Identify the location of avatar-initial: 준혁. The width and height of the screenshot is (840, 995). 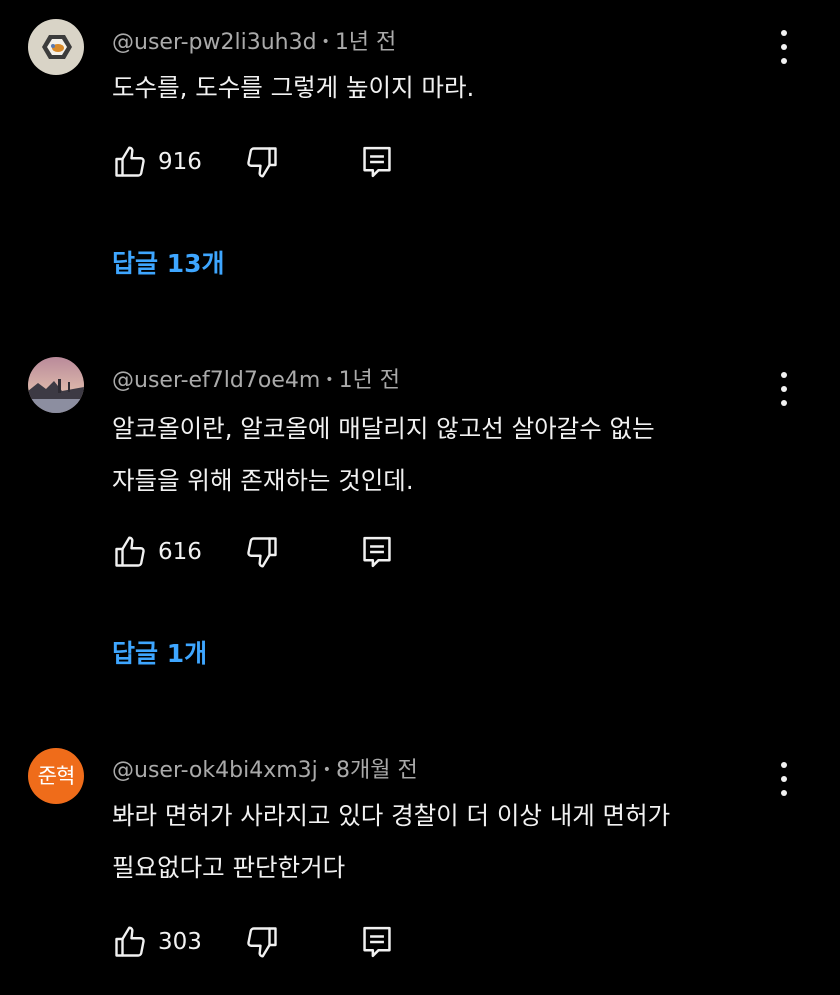
(56, 776).